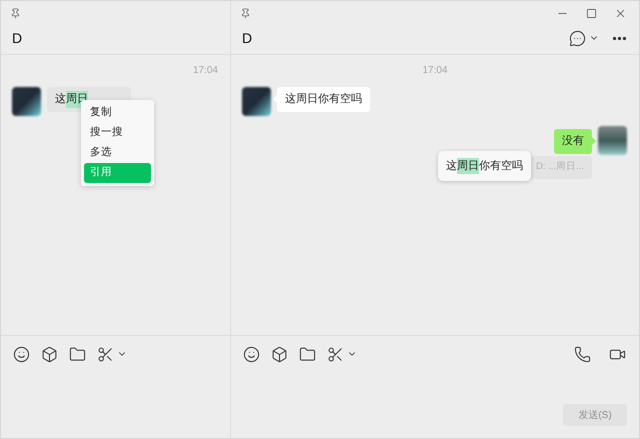 This screenshot has width=640, height=439. What do you see at coordinates (620, 13) in the screenshot?
I see `close-icon` at bounding box center [620, 13].